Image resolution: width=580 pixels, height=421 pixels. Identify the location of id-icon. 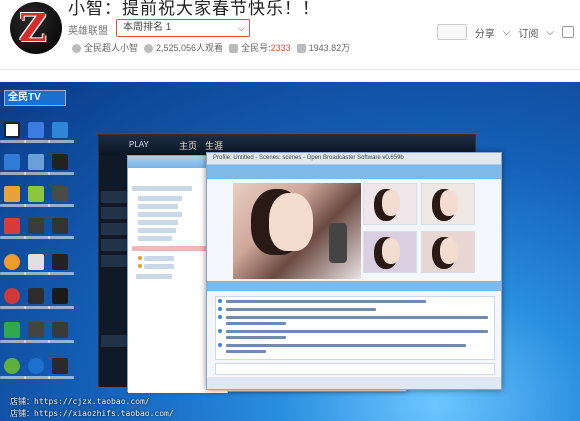
(234, 48).